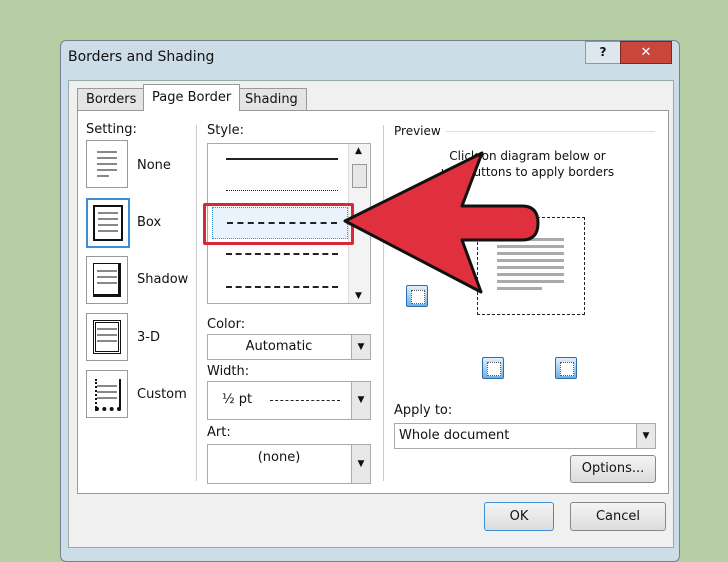  I want to click on tab-page-border: Page Border, so click(192, 97).